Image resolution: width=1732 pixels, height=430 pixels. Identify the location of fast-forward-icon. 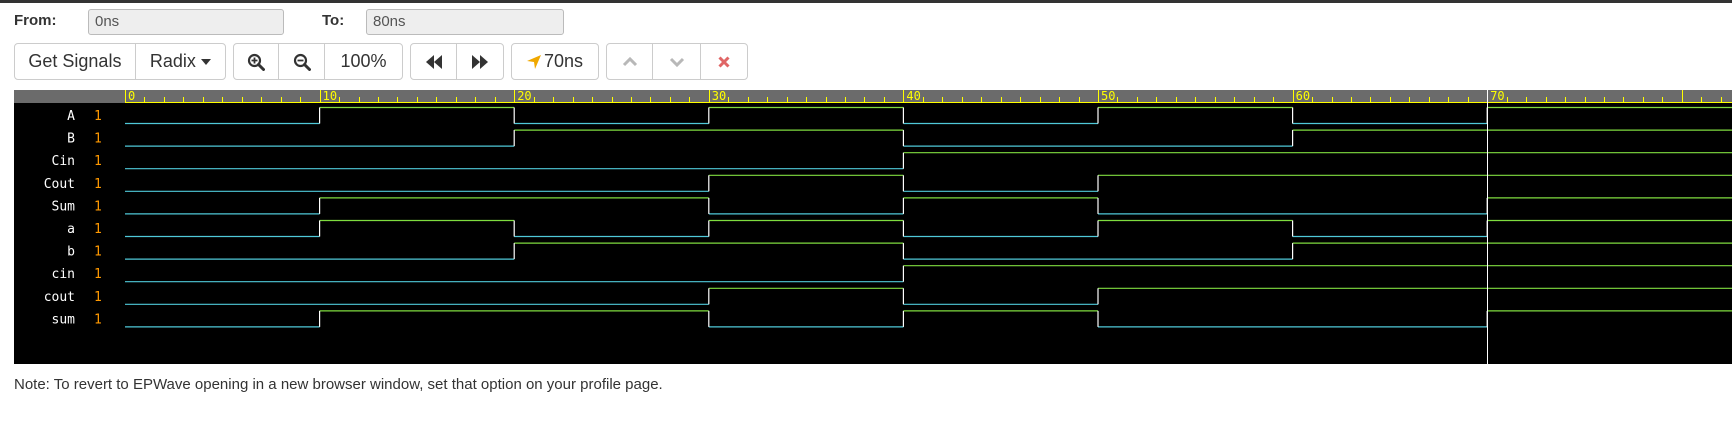
(480, 61).